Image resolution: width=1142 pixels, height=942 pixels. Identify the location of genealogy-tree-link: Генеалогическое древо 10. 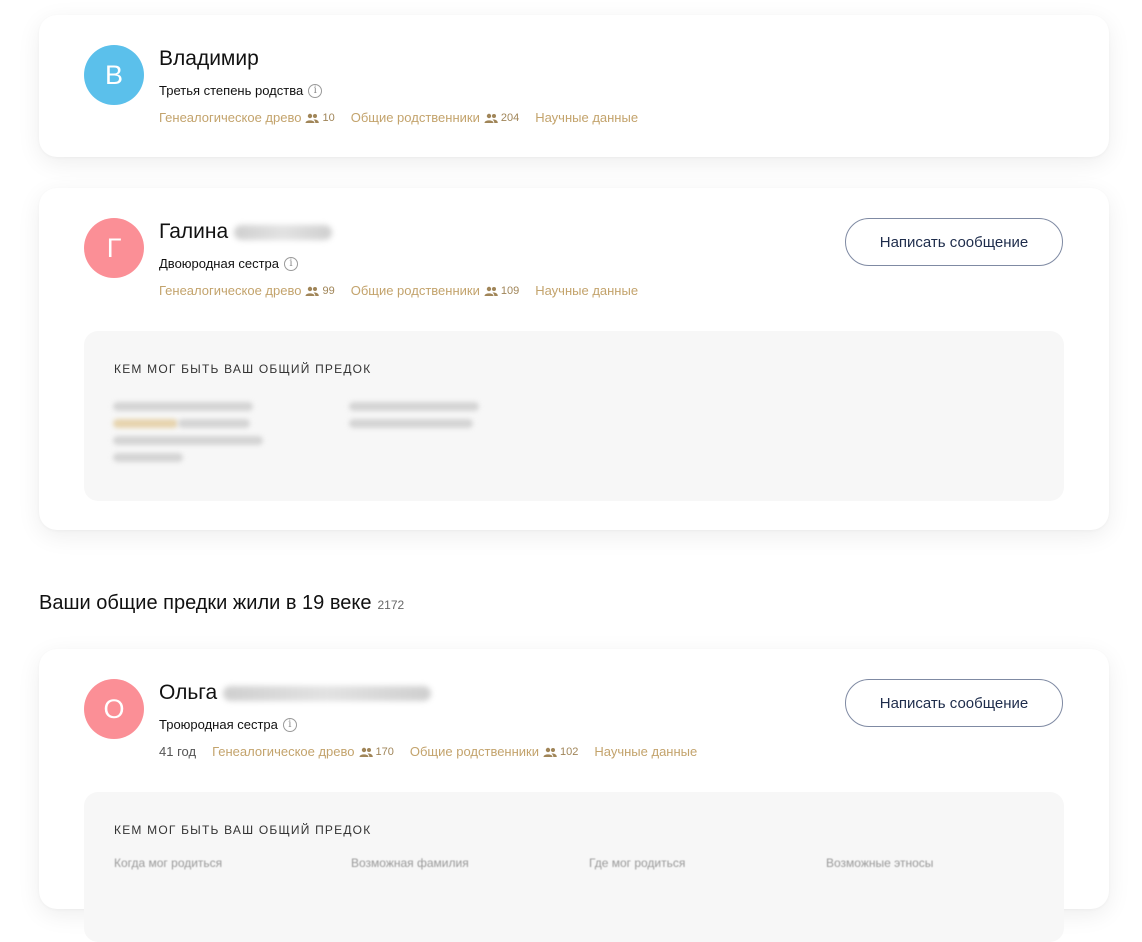
(255, 117).